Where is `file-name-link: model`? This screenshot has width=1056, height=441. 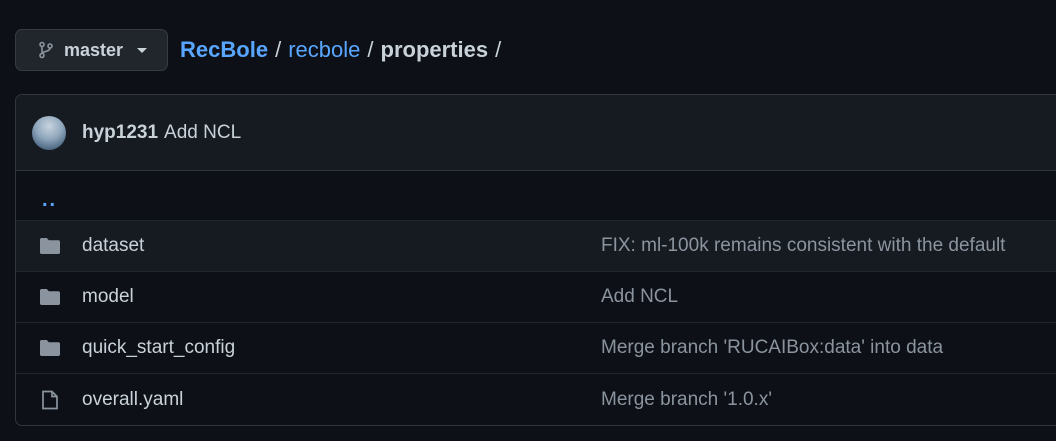 file-name-link: model is located at coordinates (108, 297).